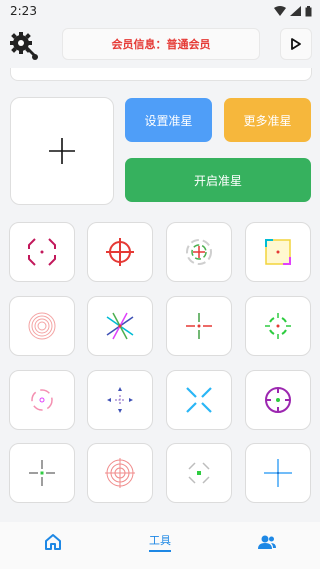  I want to click on crosshair-pink-circle-icon, so click(42, 400).